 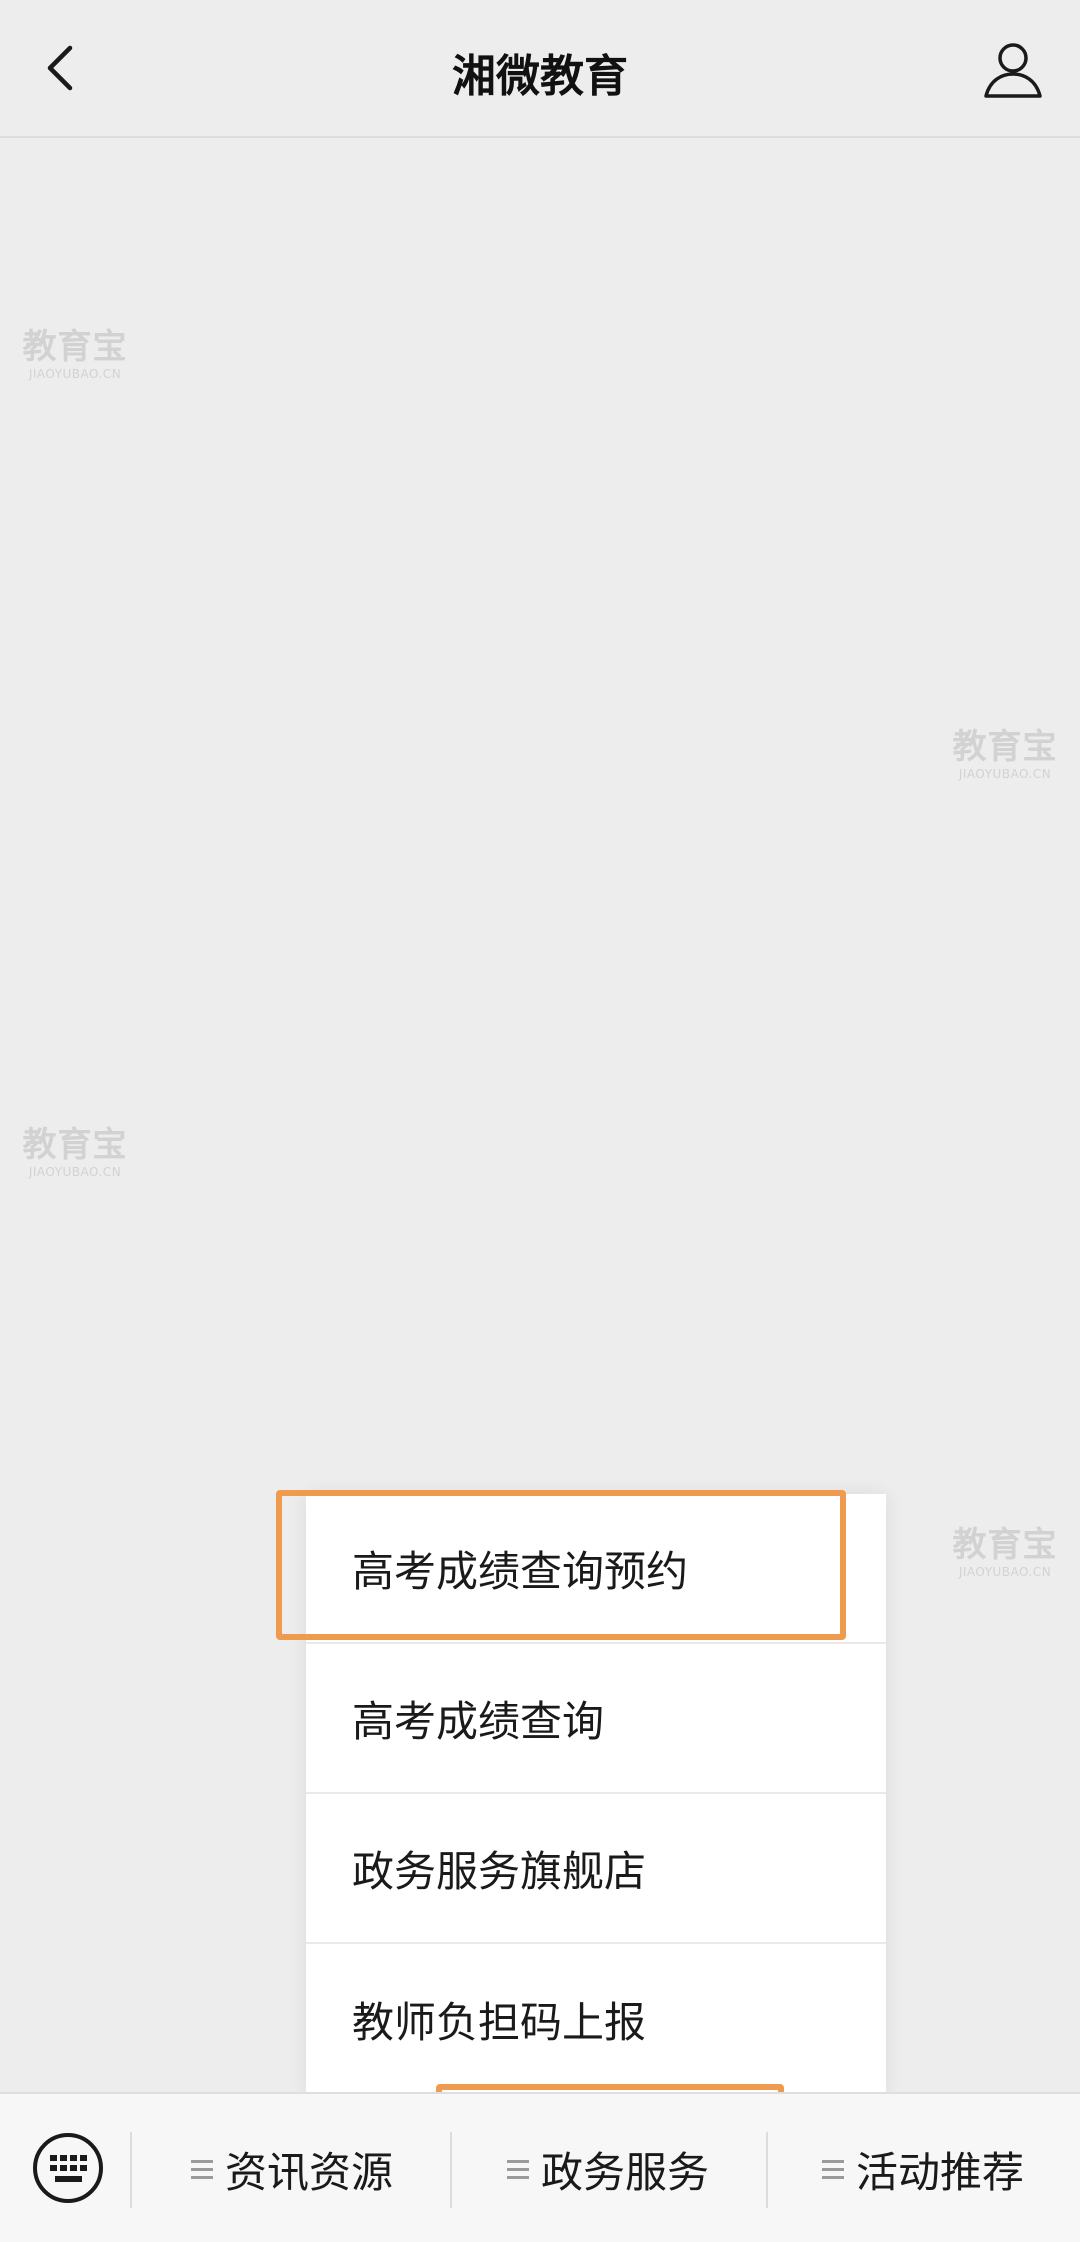 What do you see at coordinates (624, 2172) in the screenshot?
I see `tab-label: 政务服务` at bounding box center [624, 2172].